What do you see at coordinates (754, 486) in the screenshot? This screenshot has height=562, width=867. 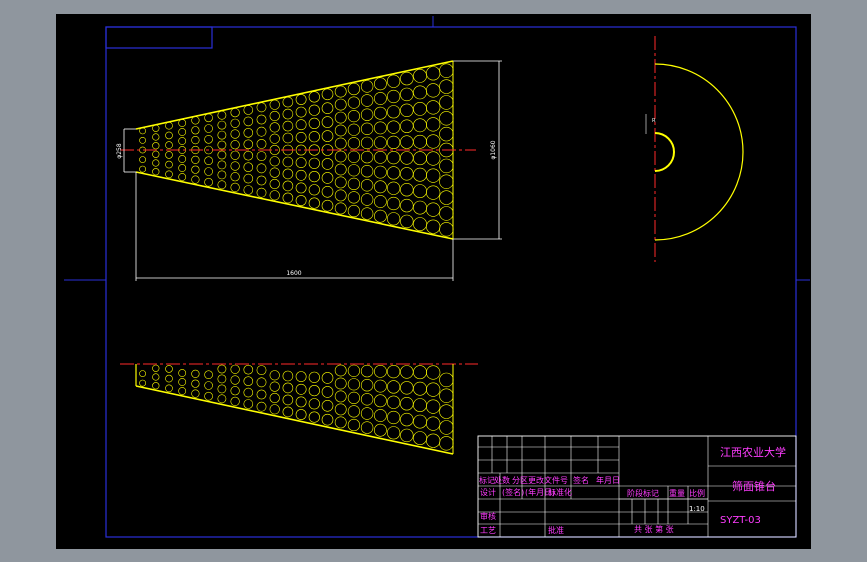 I see `tb-part-name: 筛面锥台` at bounding box center [754, 486].